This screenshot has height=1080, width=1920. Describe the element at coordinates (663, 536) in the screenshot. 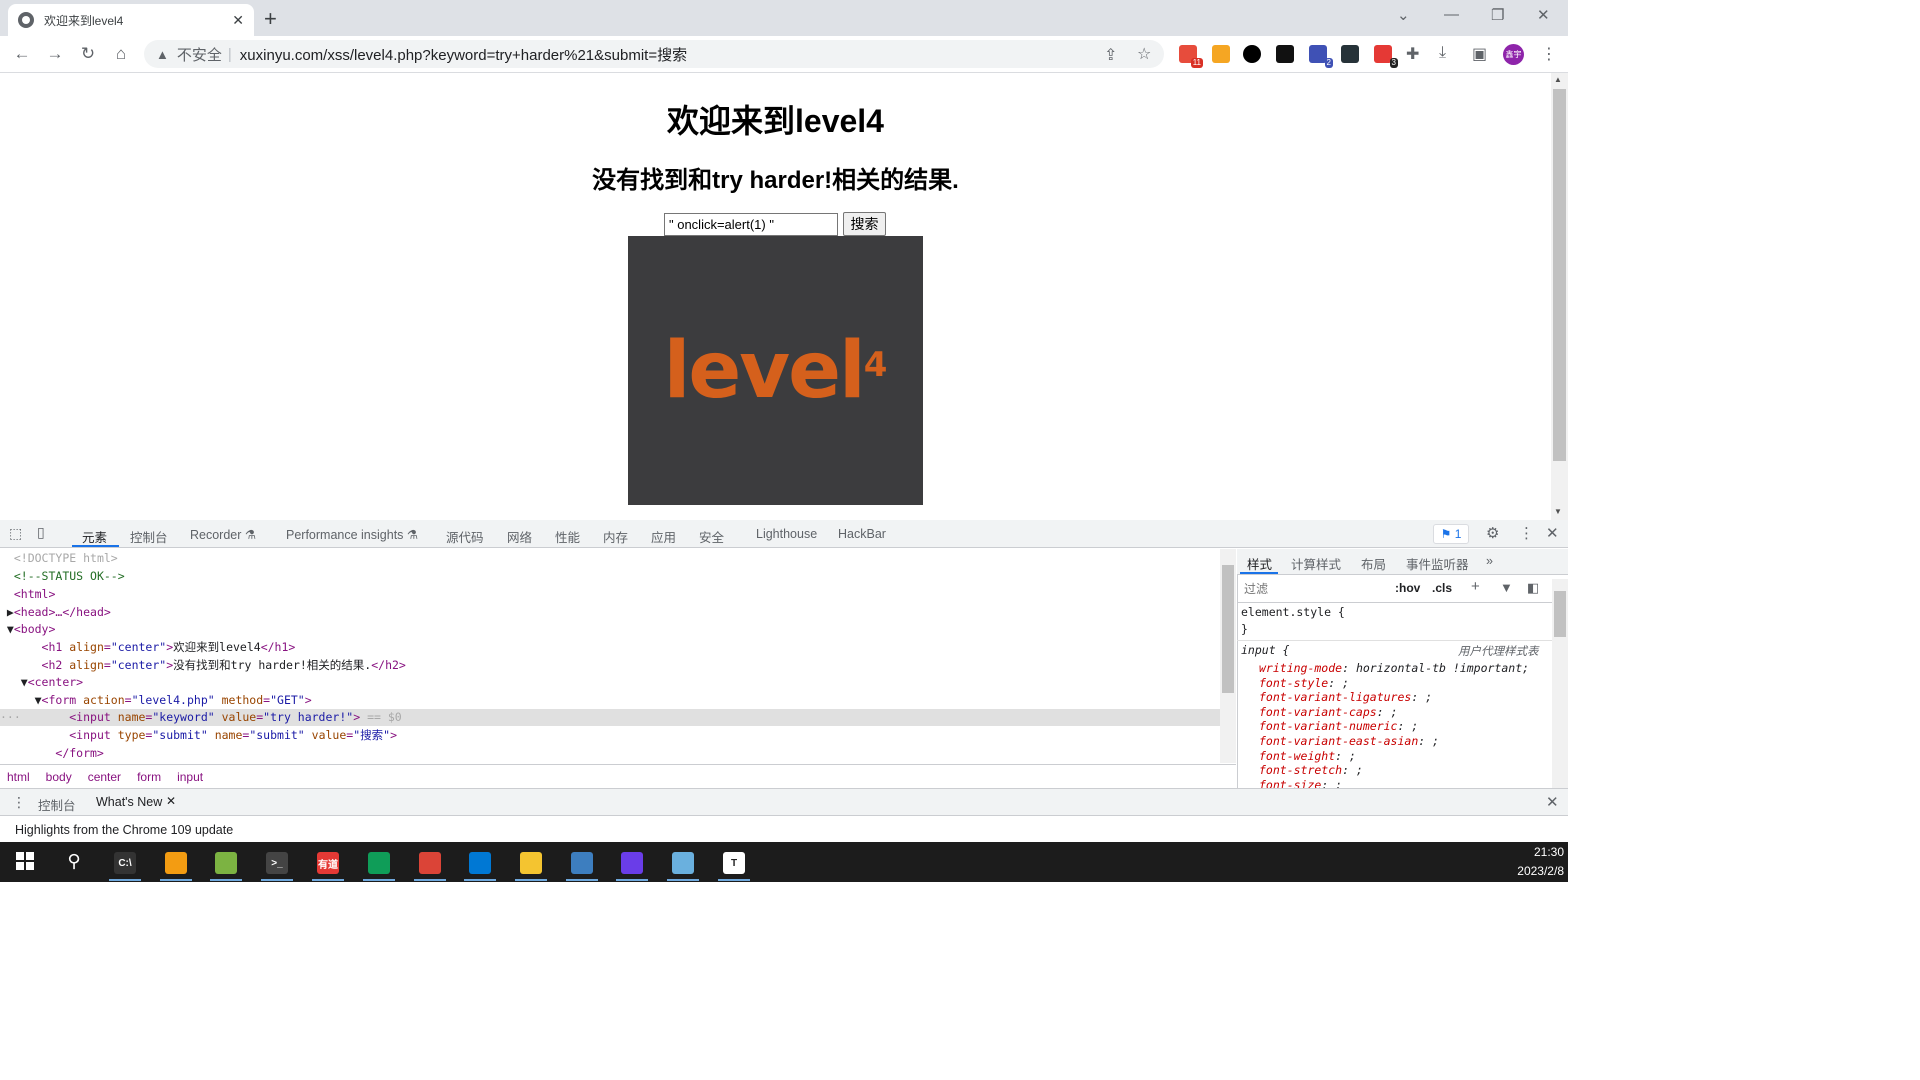

I see `tab-application: 应用` at that location.